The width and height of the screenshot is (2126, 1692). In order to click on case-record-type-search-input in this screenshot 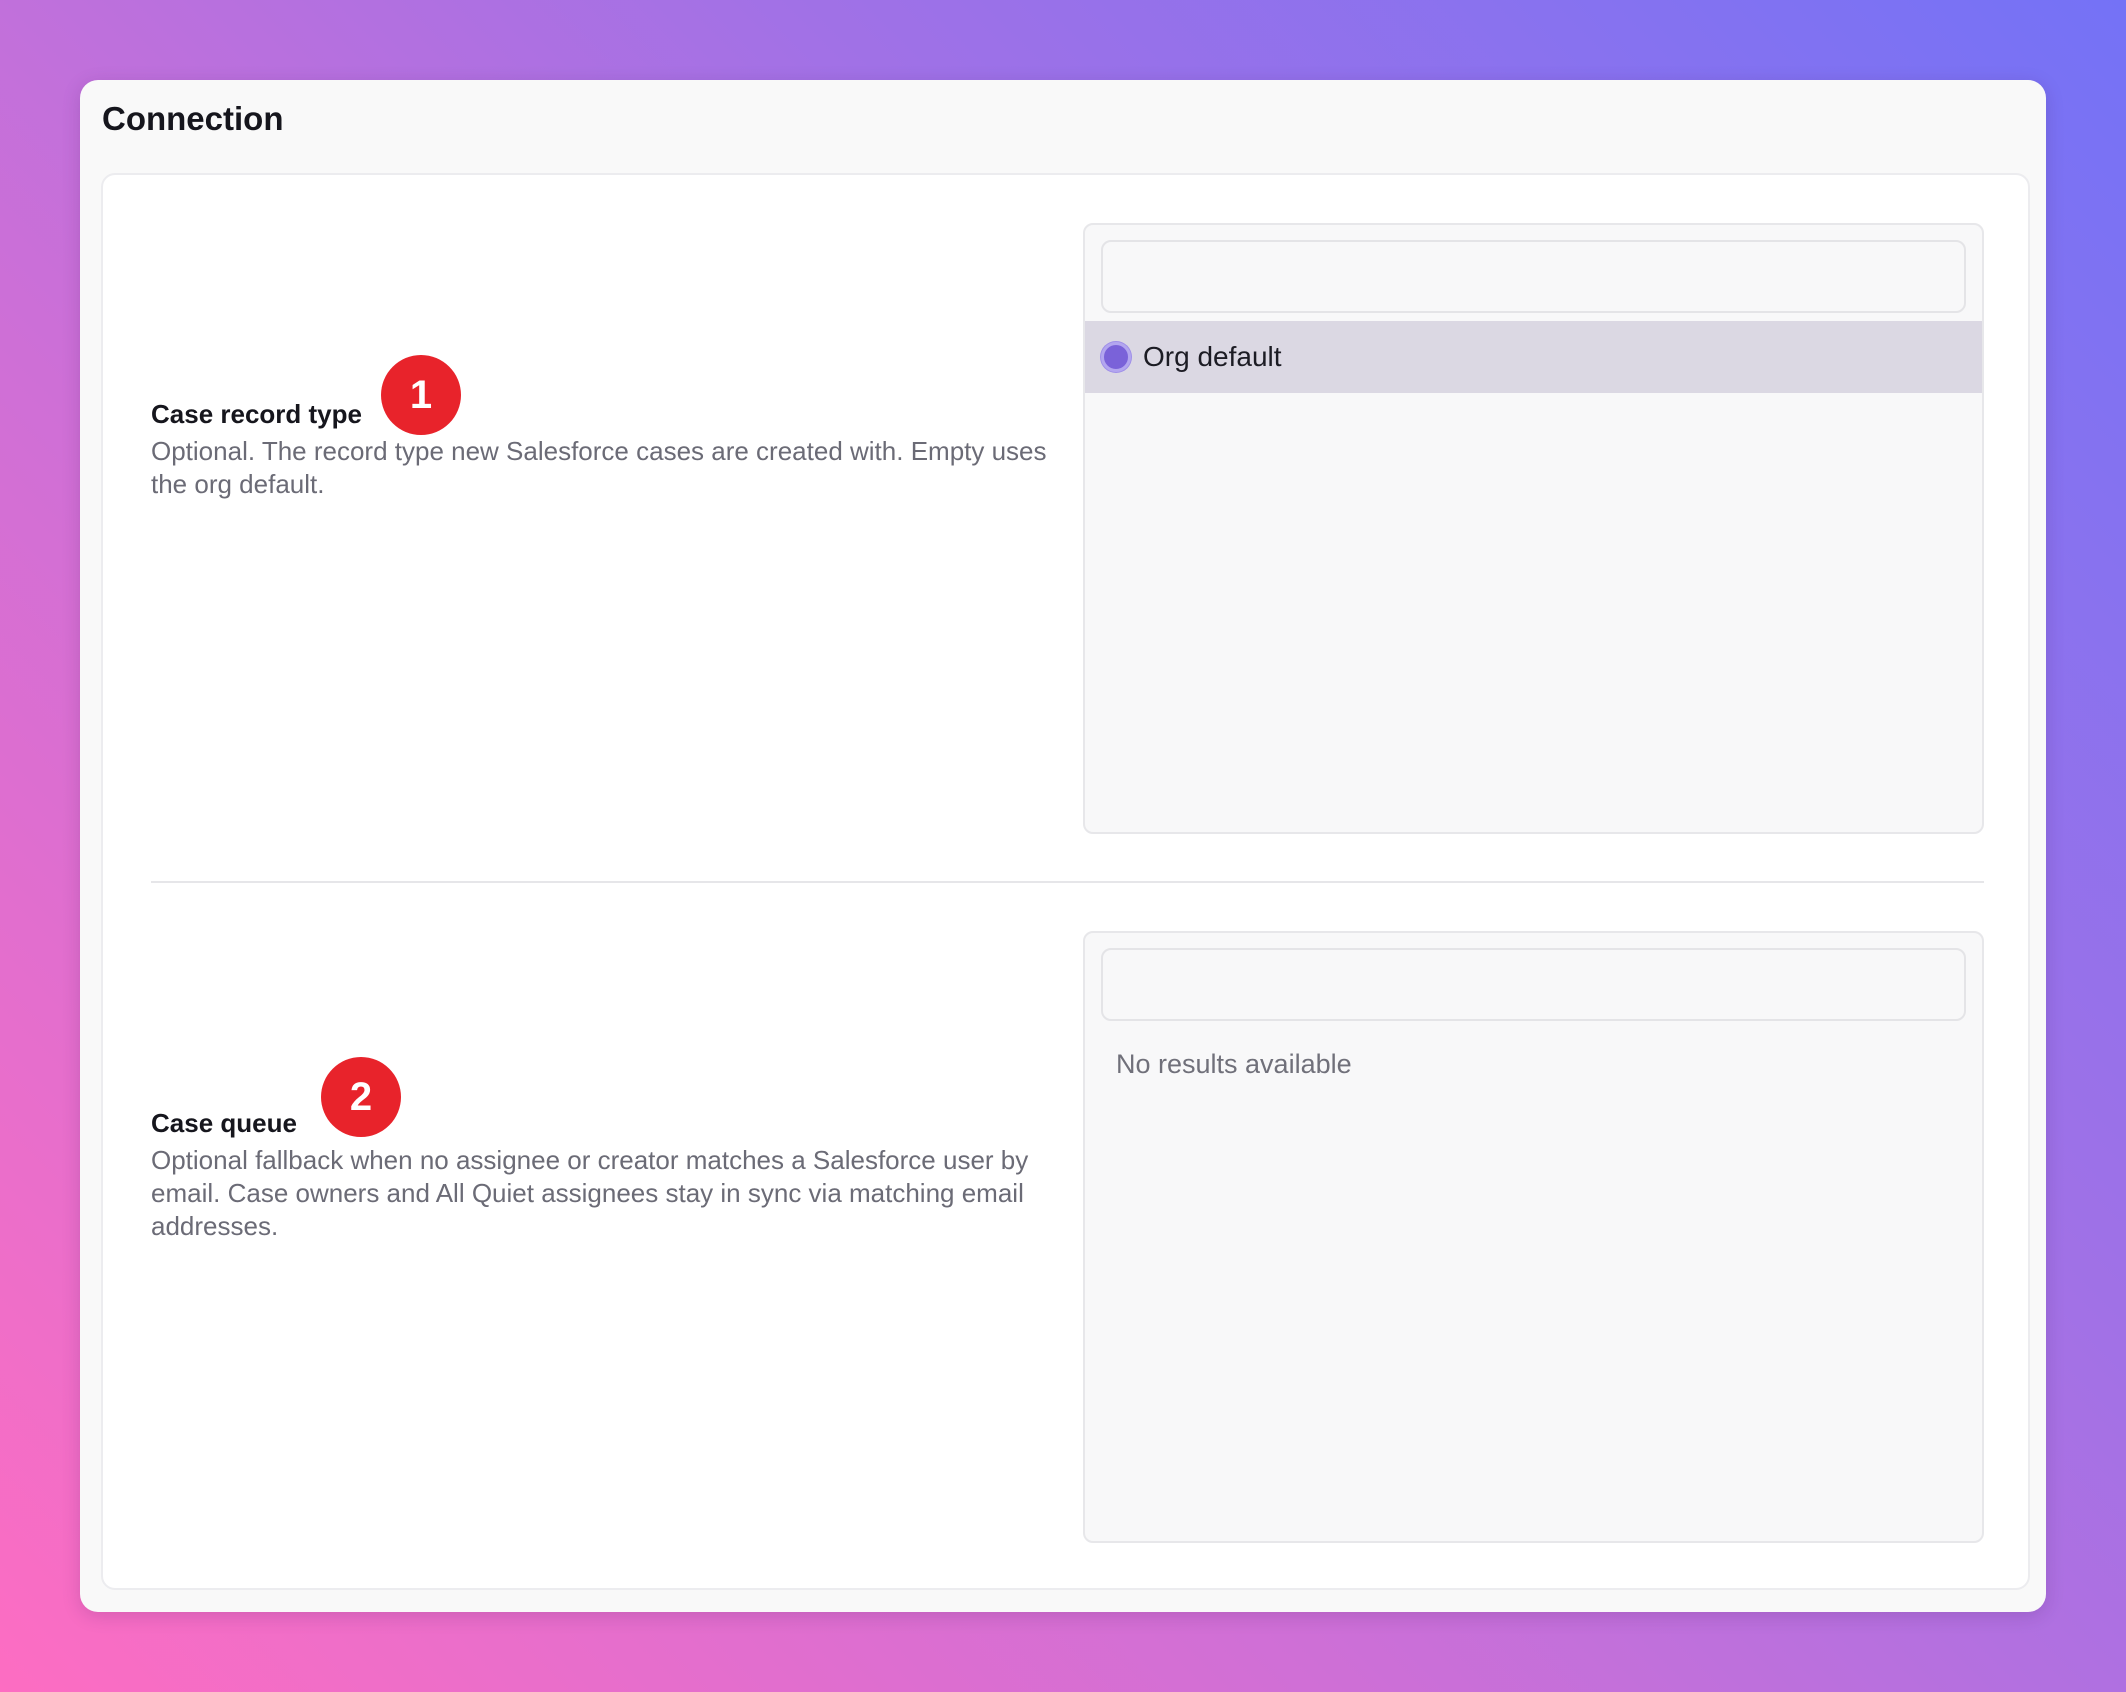, I will do `click(1533, 276)`.